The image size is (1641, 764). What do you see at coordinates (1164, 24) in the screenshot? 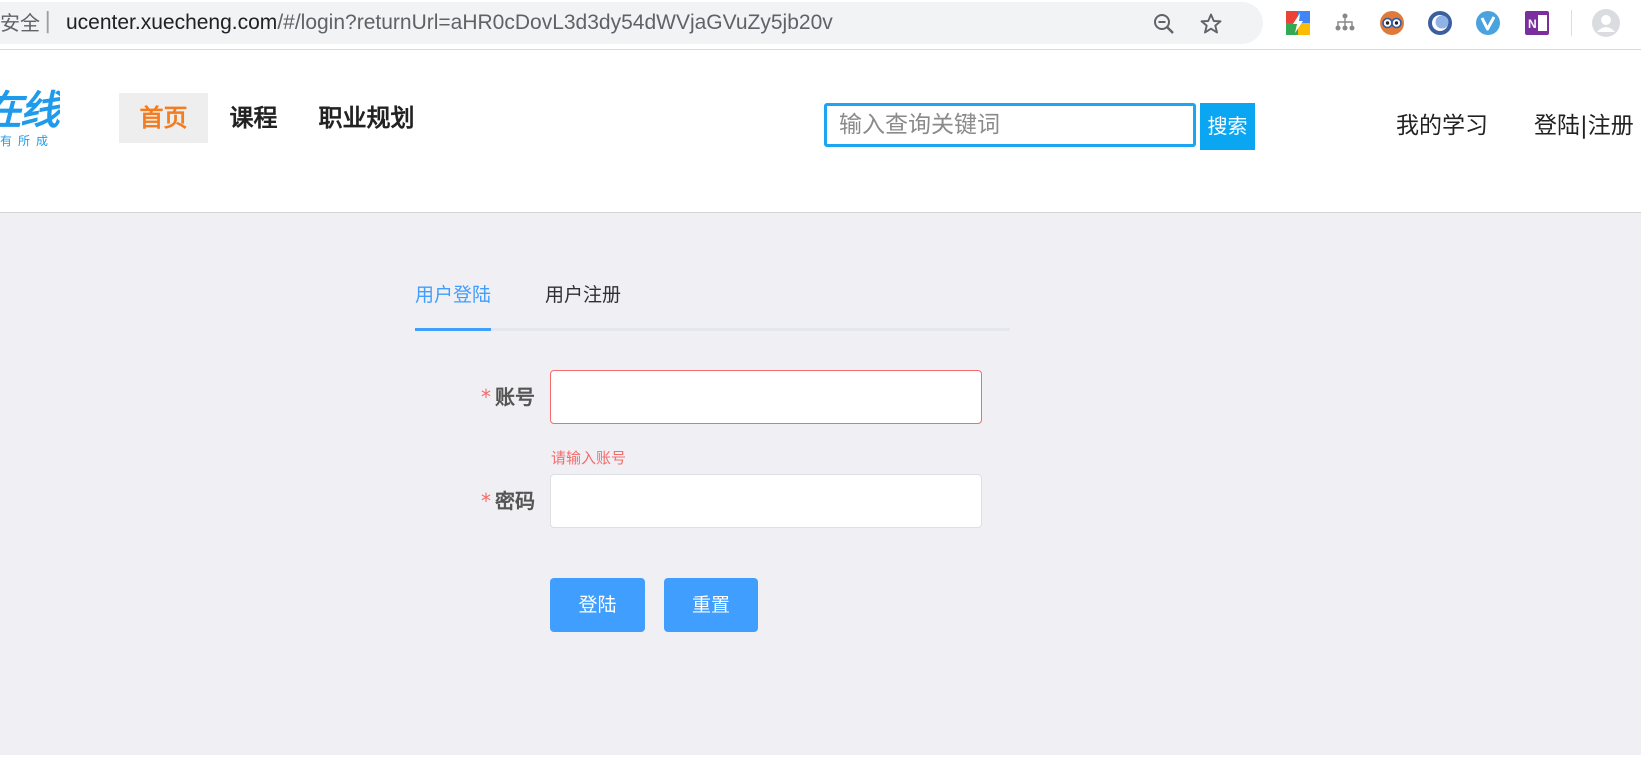
I see `zoom-out-icon` at bounding box center [1164, 24].